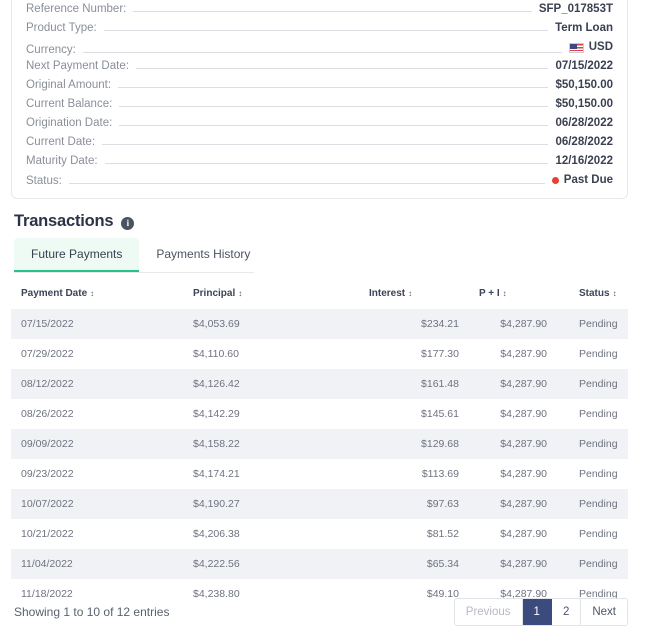 The height and width of the screenshot is (628, 645). Describe the element at coordinates (440, 414) in the screenshot. I see `cell-interest: $145.61` at that location.